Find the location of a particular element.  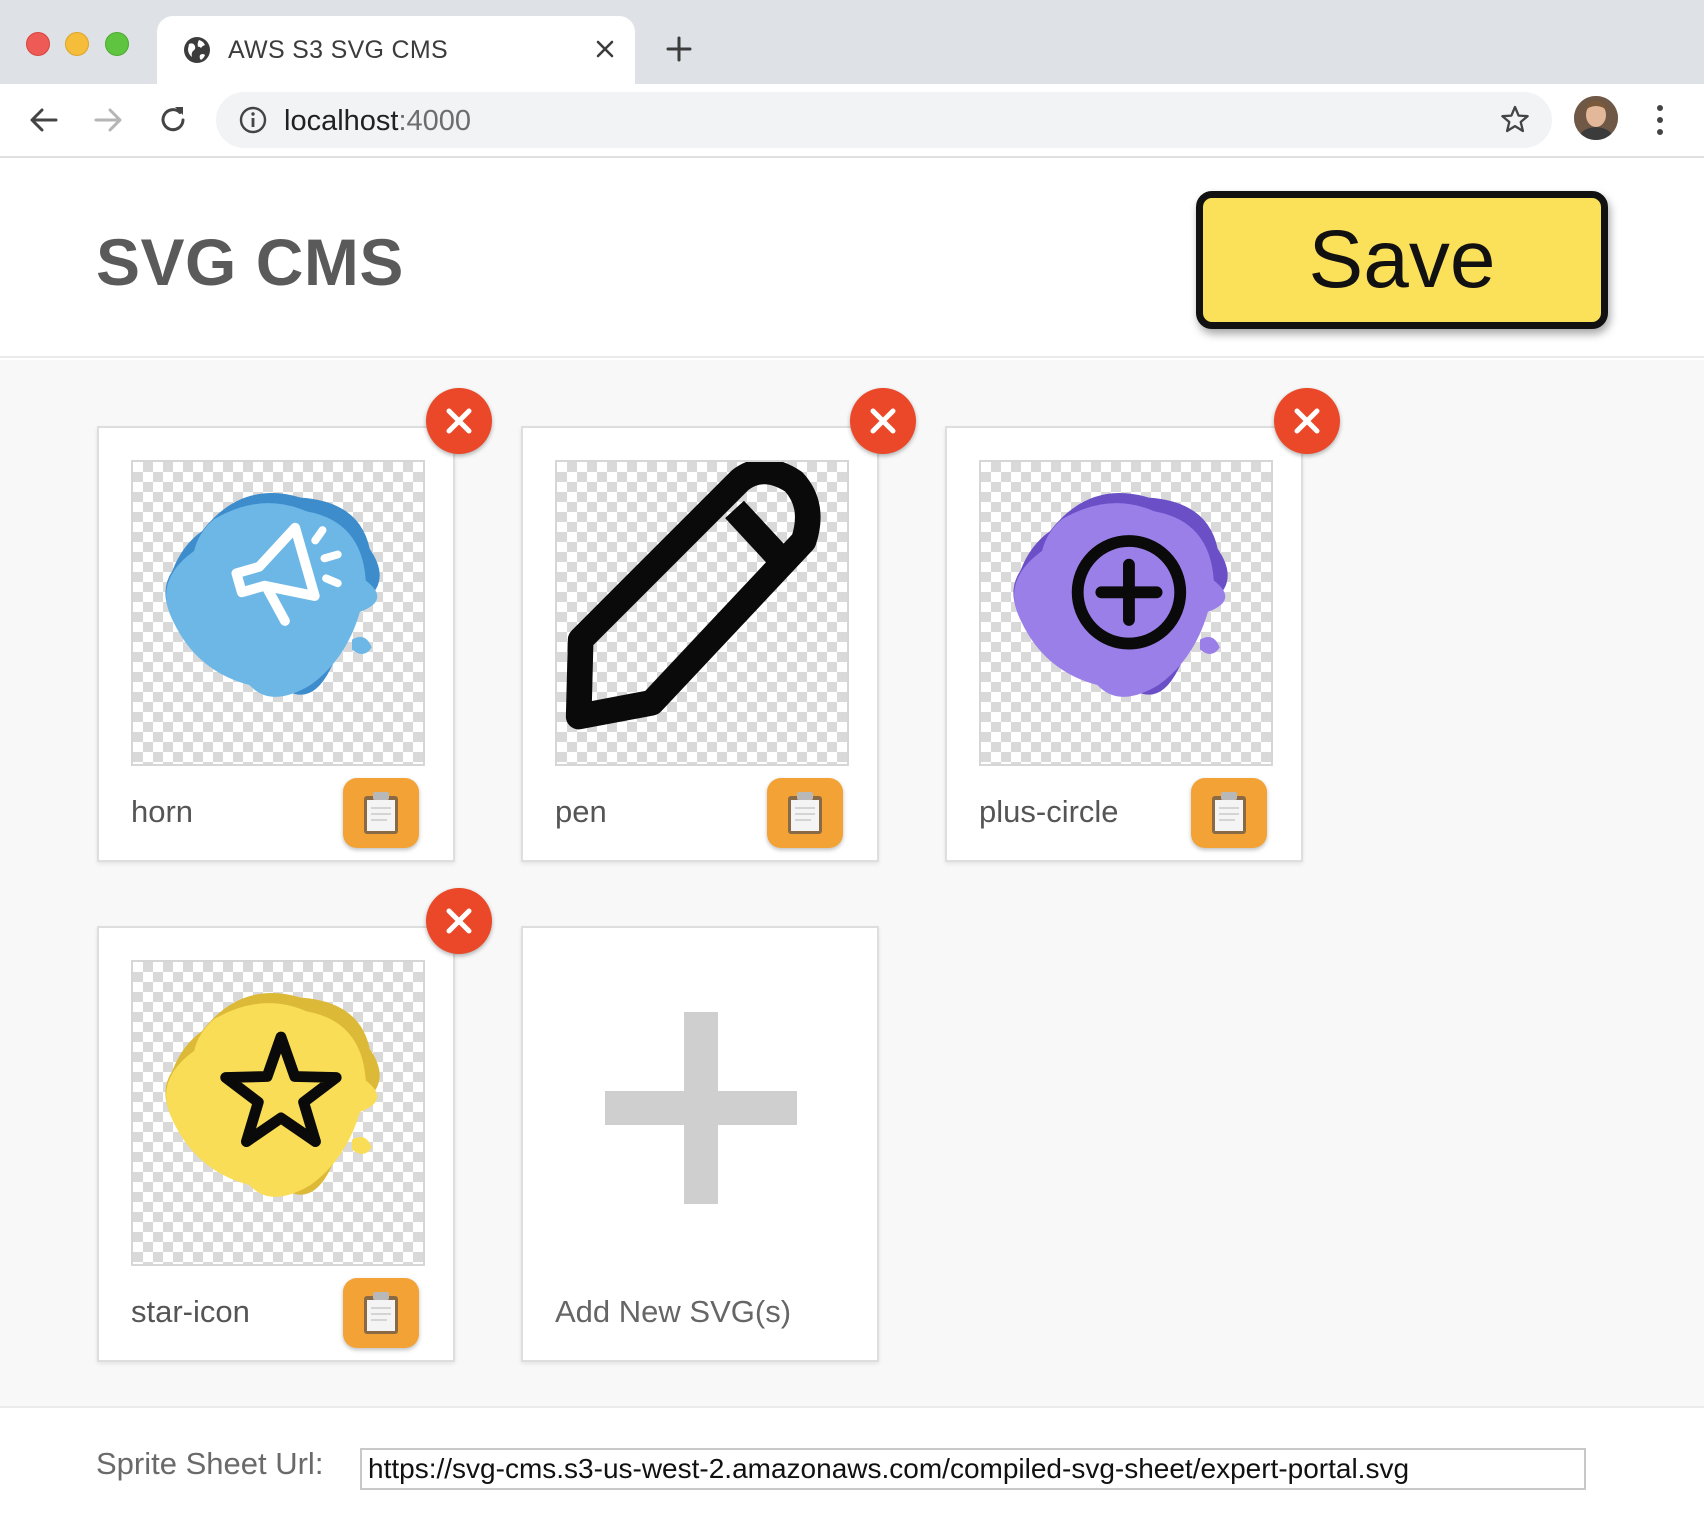

svg-card: plus-circle is located at coordinates (1124, 644).